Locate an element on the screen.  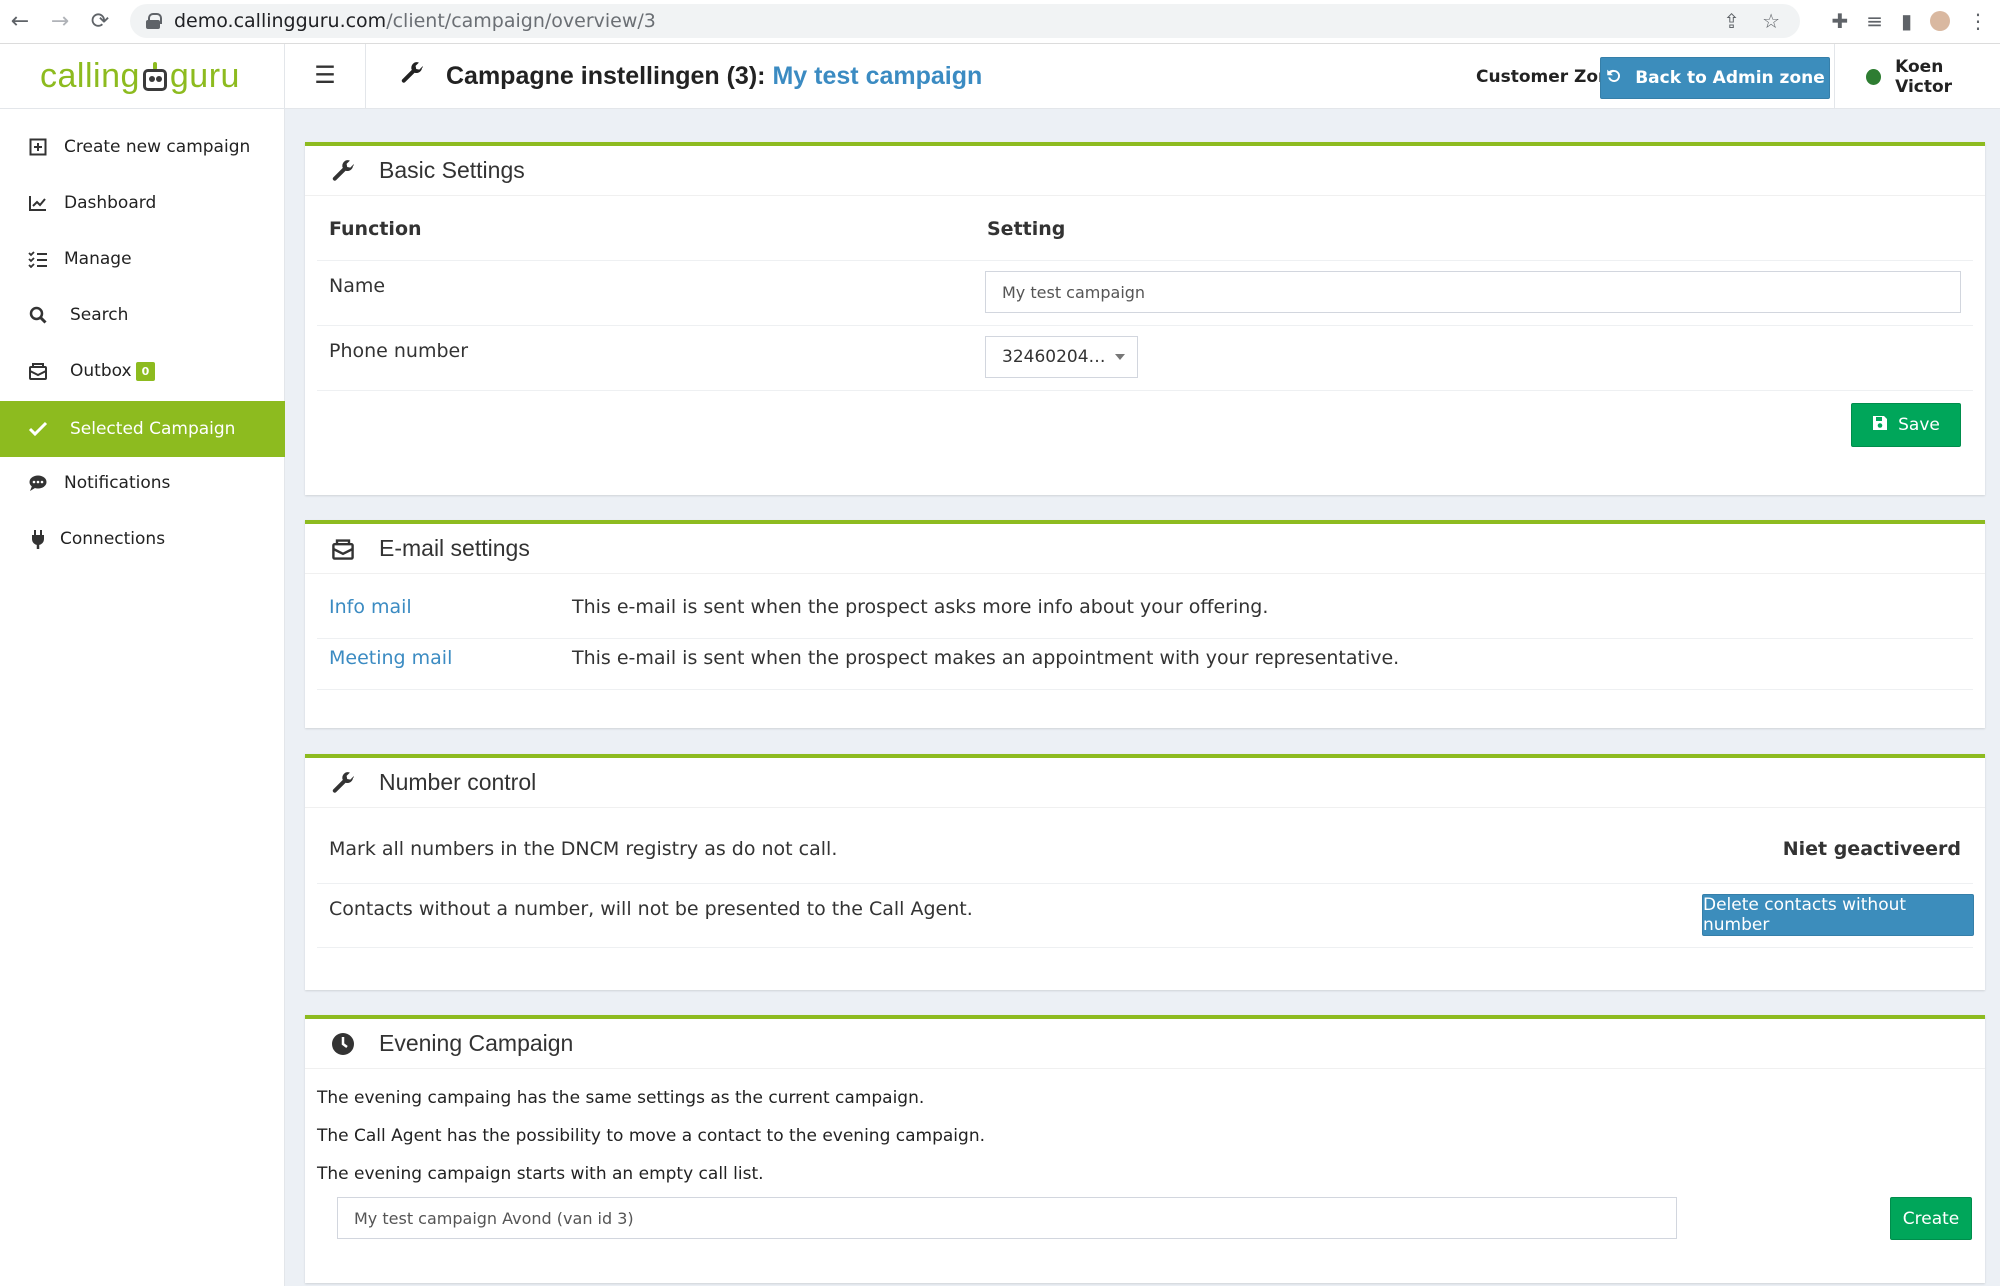
logo-text-left: calling is located at coordinates (90, 76).